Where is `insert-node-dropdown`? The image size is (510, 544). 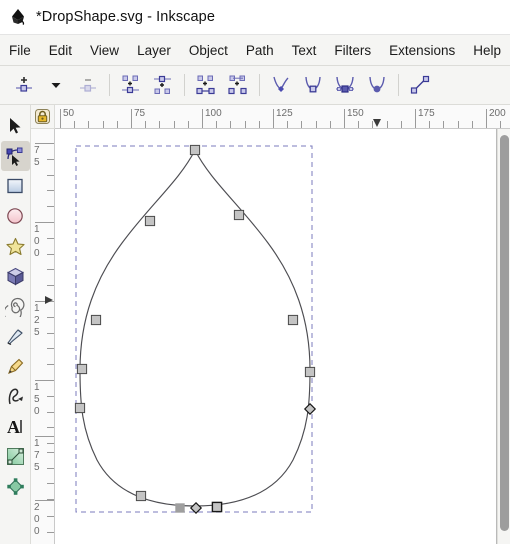
insert-node-dropdown is located at coordinates (56, 85).